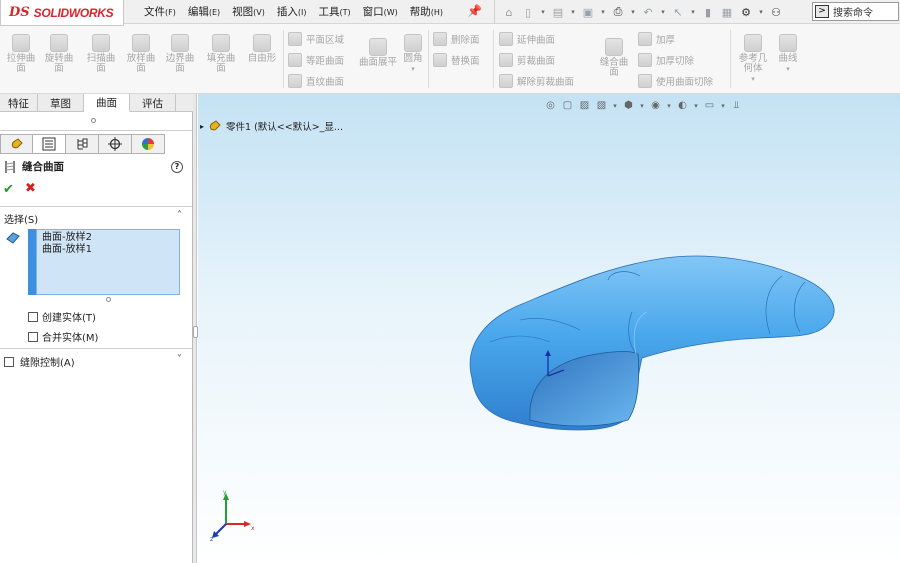 This screenshot has height=563, width=900. I want to click on boundary-surface-button: 边界曲面, so click(180, 54).